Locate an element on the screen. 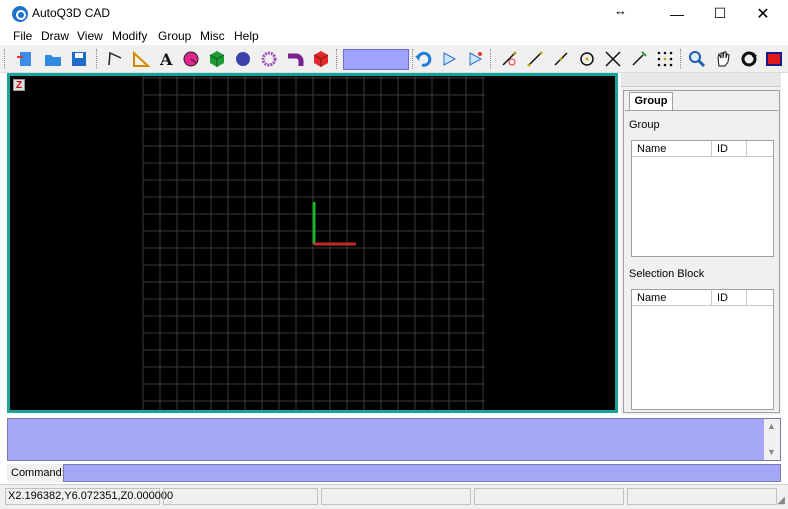 This screenshot has width=788, height=509. maximize-button: ☐ is located at coordinates (720, 13).